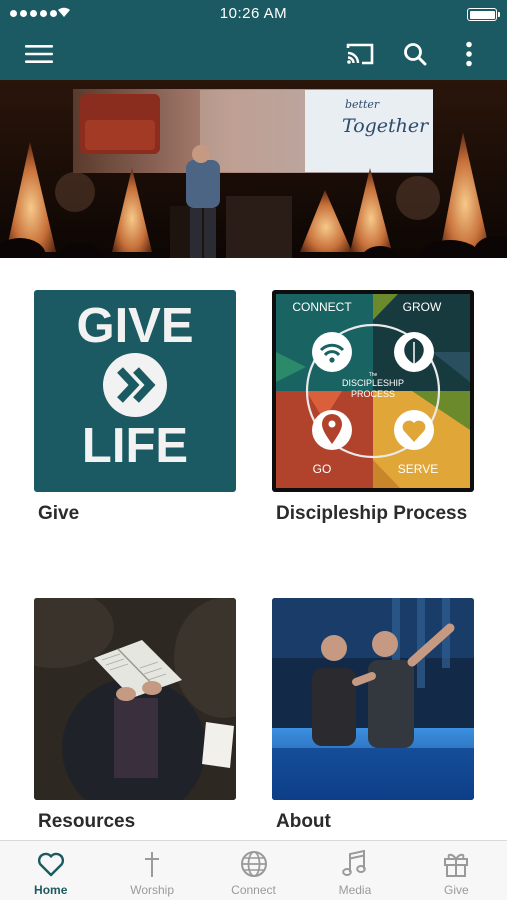 Image resolution: width=507 pixels, height=900 pixels. What do you see at coordinates (418, 469) in the screenshot?
I see `disc-label-serve: SERVE` at bounding box center [418, 469].